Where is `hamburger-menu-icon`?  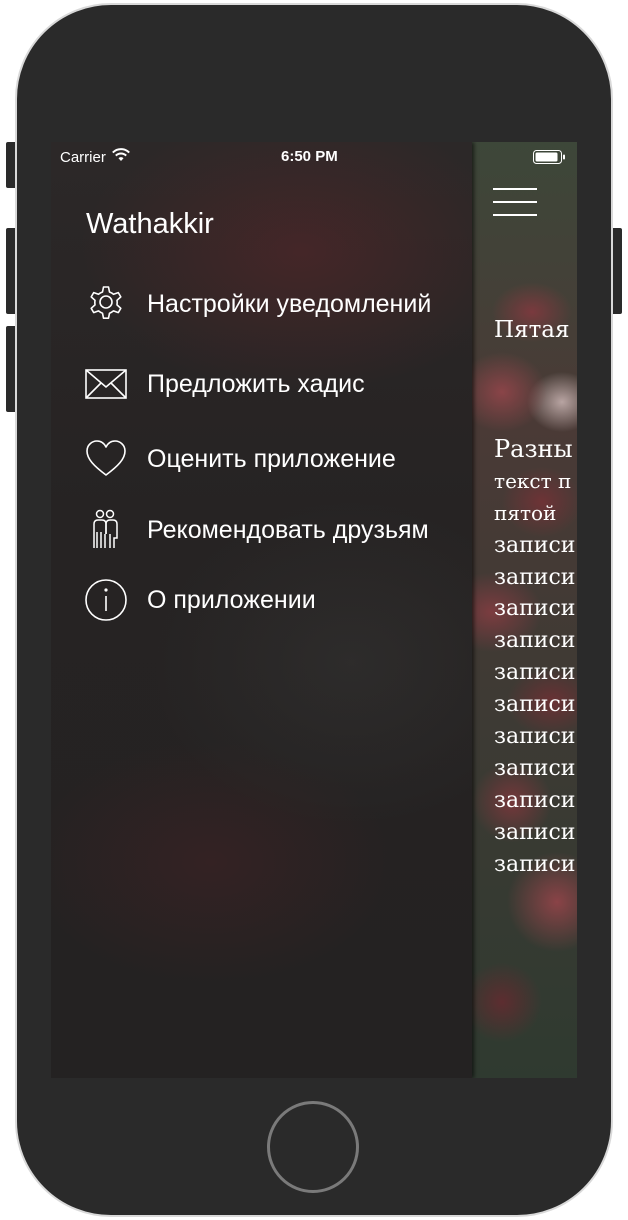
hamburger-menu-icon is located at coordinates (515, 202).